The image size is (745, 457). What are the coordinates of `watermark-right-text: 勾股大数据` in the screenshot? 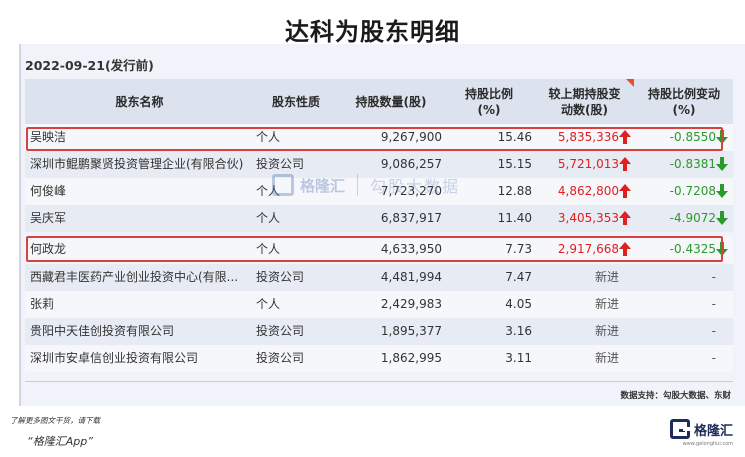 It's located at (415, 186).